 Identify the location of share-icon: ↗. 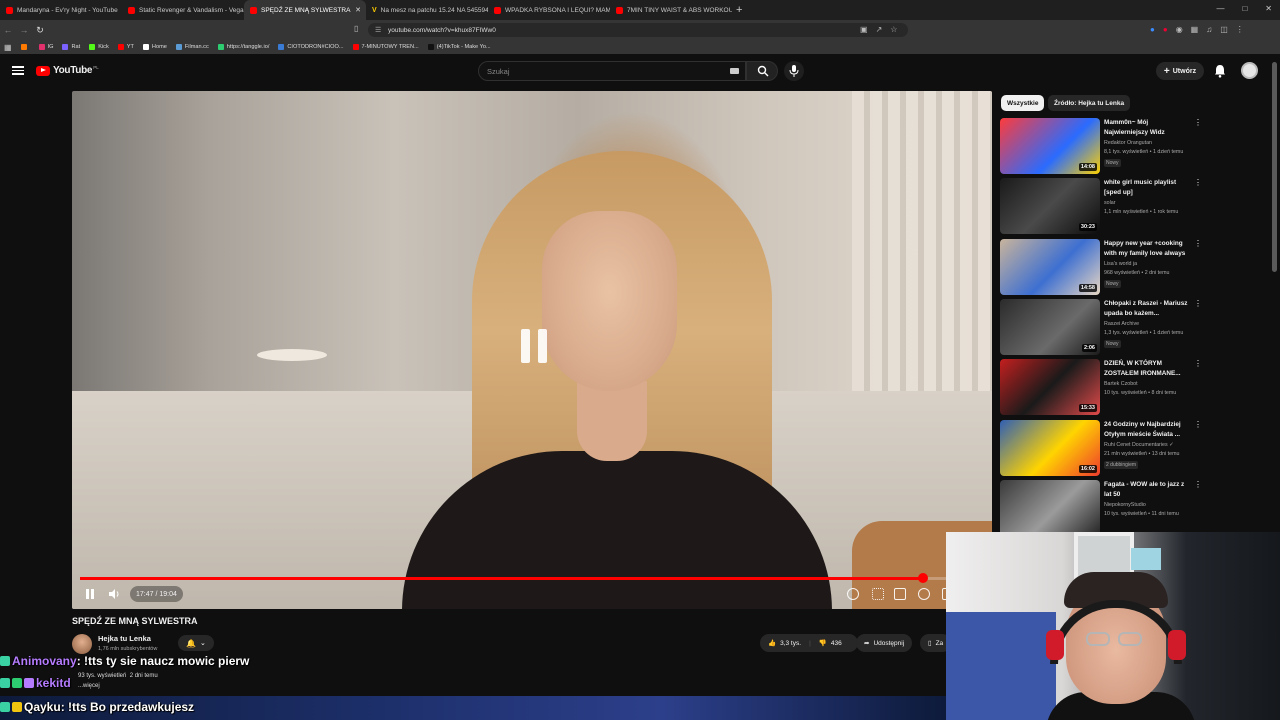
(879, 29).